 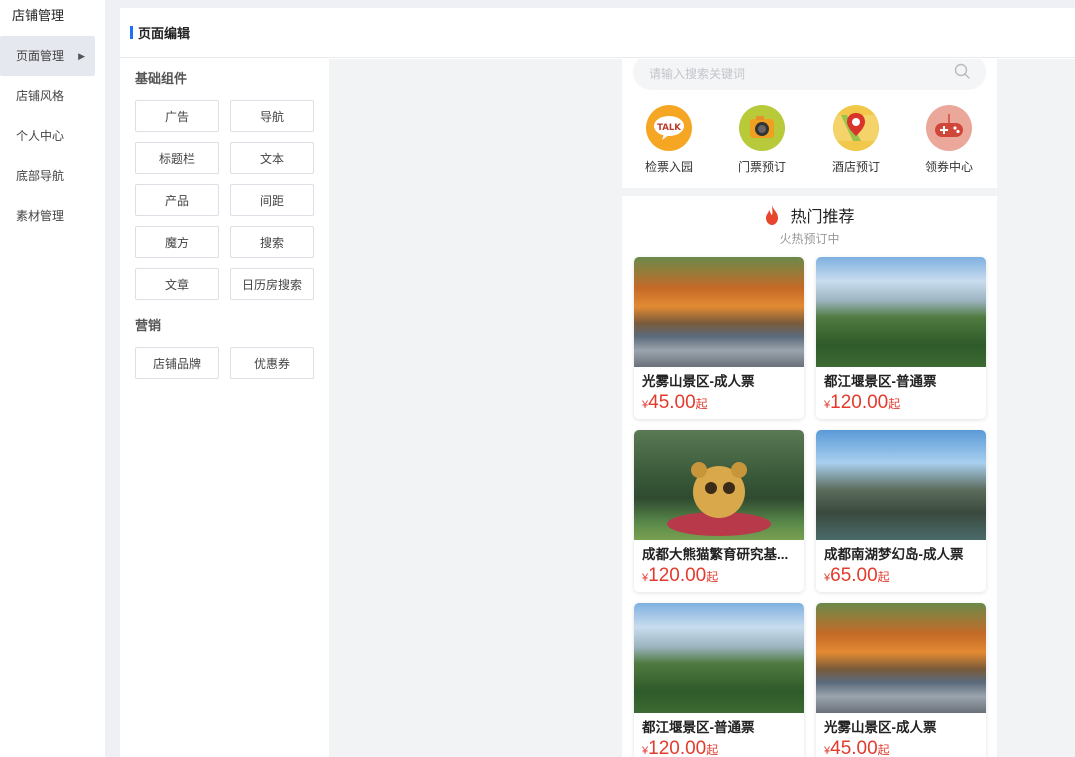 What do you see at coordinates (857, 575) in the screenshot?
I see `product-price: ¥65.00起` at bounding box center [857, 575].